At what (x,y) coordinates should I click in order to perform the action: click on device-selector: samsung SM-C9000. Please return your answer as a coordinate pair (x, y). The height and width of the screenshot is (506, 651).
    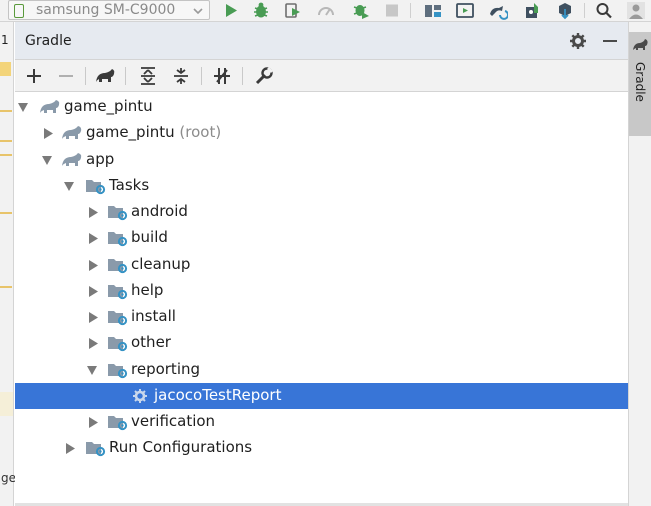
    Looking at the image, I should click on (109, 10).